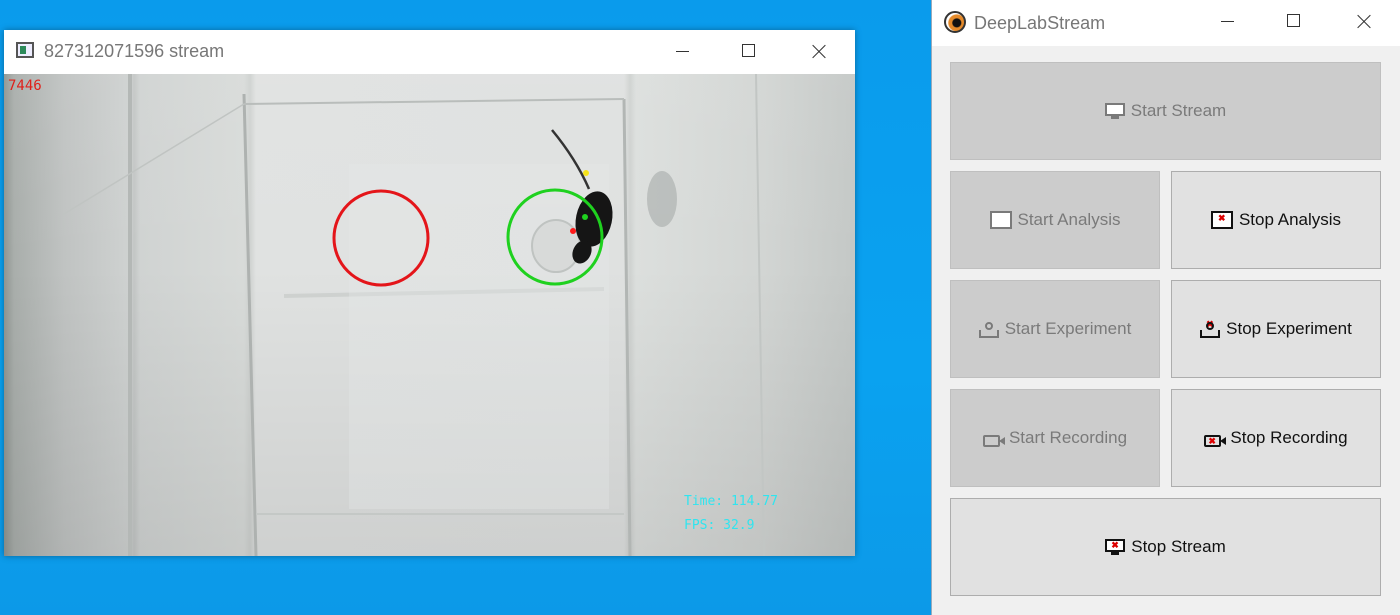 This screenshot has width=1400, height=615. Describe the element at coordinates (25, 86) in the screenshot. I see `frame-counter: 7446` at that location.